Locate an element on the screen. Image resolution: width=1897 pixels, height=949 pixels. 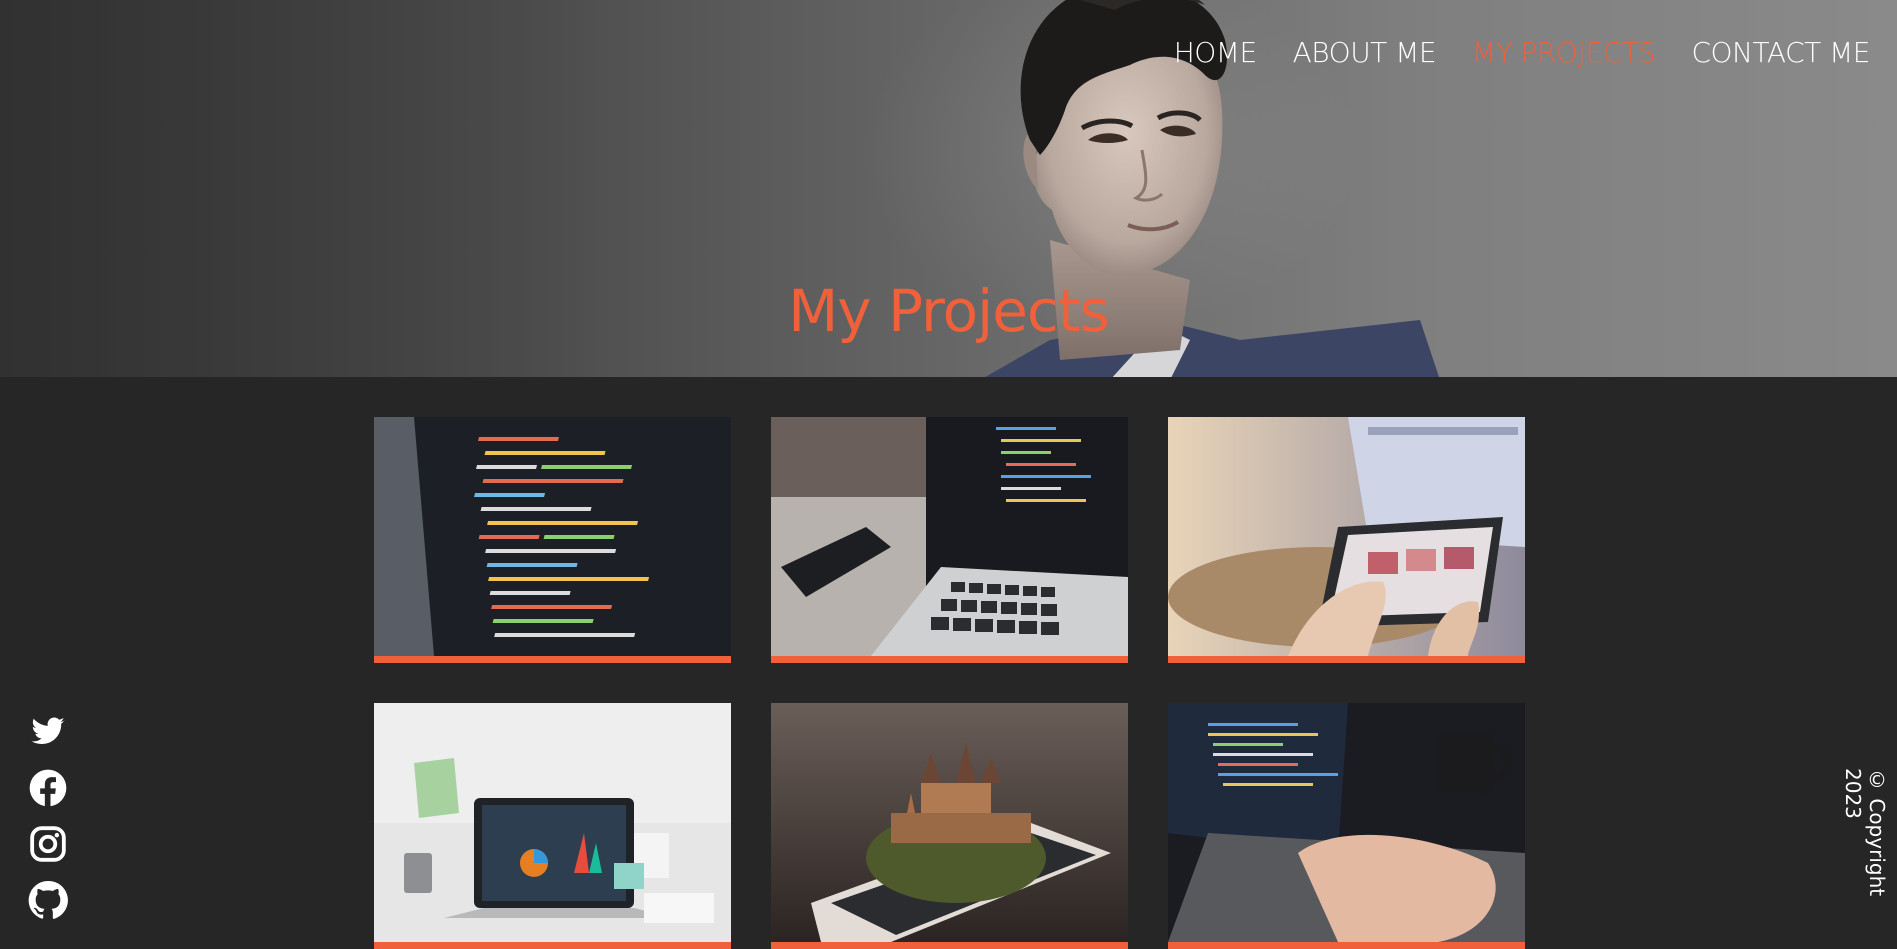
nav-my-projects: MY PROJECTS is located at coordinates (1564, 52).